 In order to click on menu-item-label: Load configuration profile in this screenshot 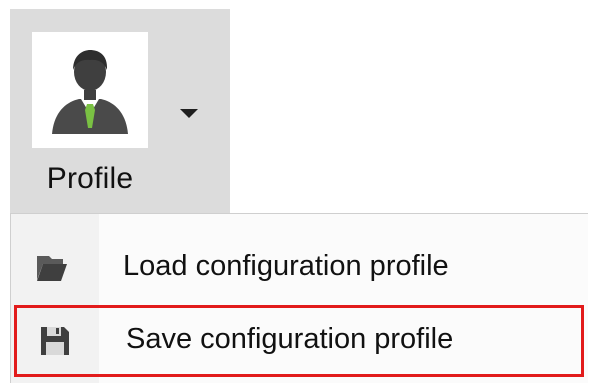, I will do `click(286, 266)`.